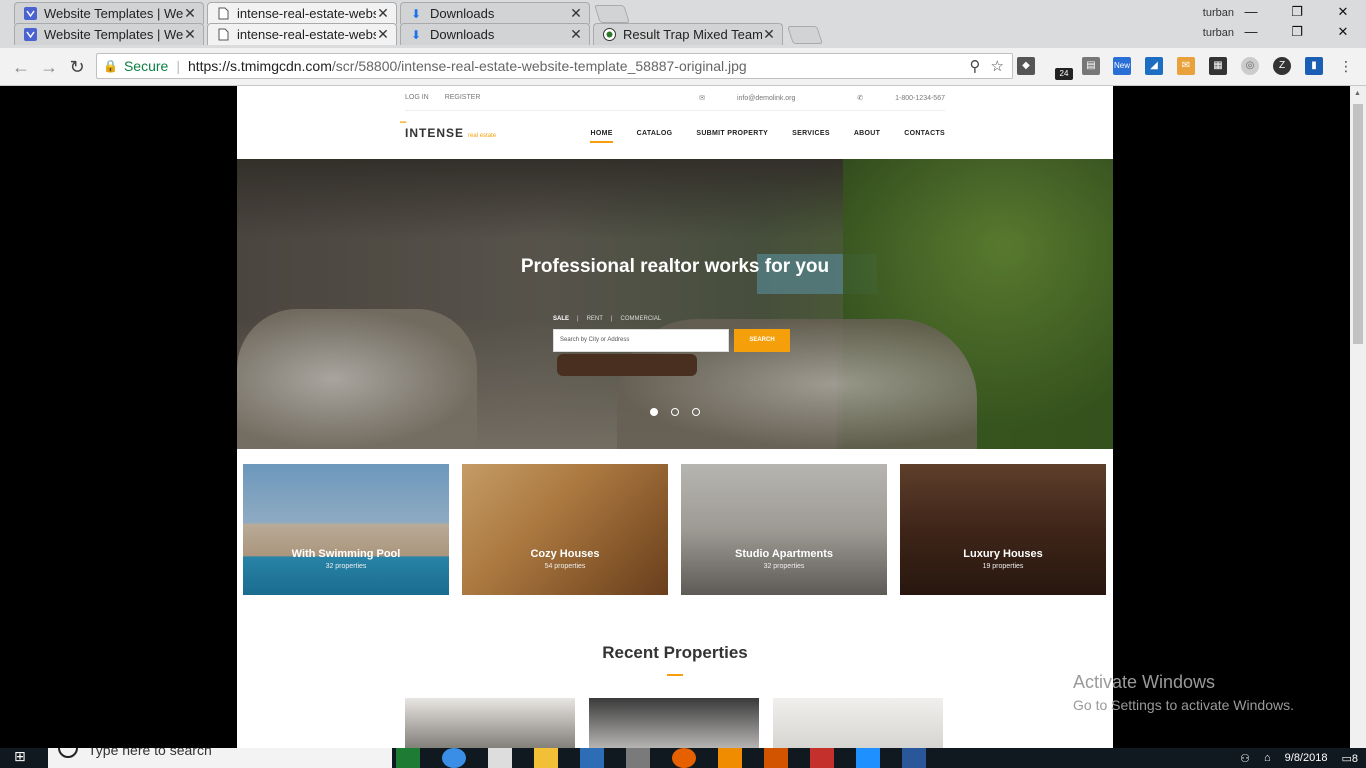 This screenshot has height=768, width=1366. Describe the element at coordinates (1314, 66) in the screenshot. I see `bookmark-extension-icon: ▮` at that location.